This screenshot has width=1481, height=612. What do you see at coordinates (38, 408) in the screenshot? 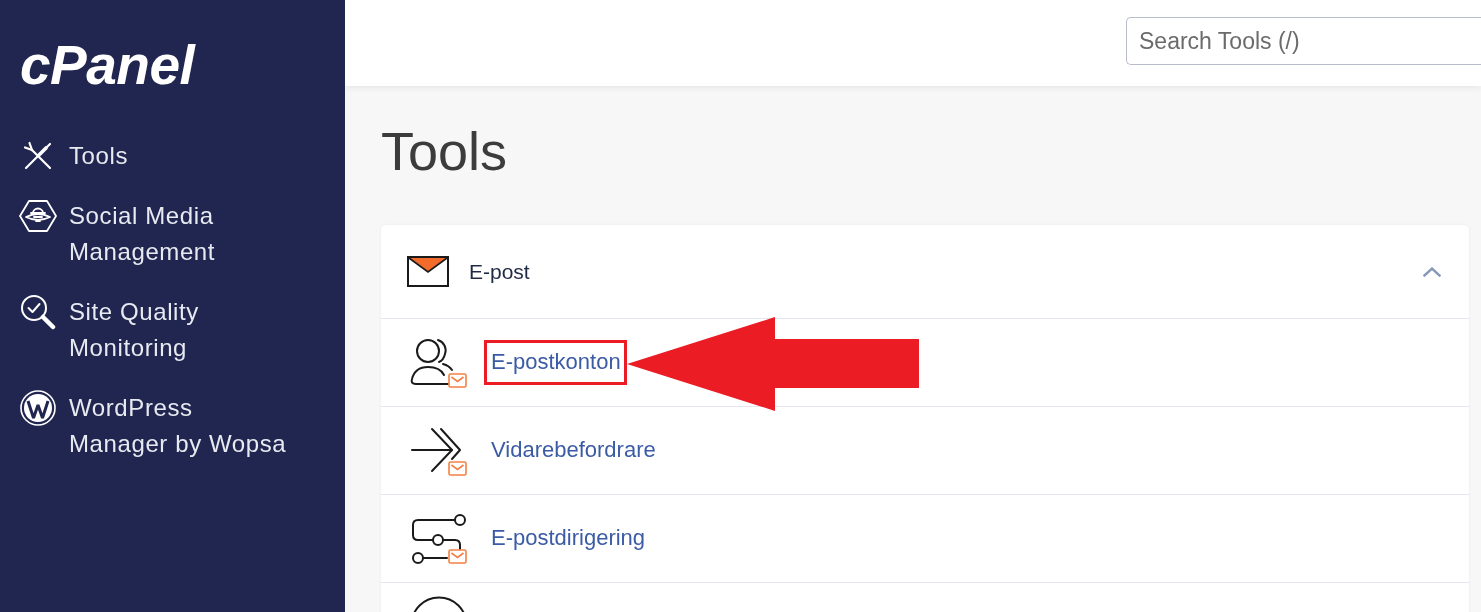
I see `w-logo-icon` at bounding box center [38, 408].